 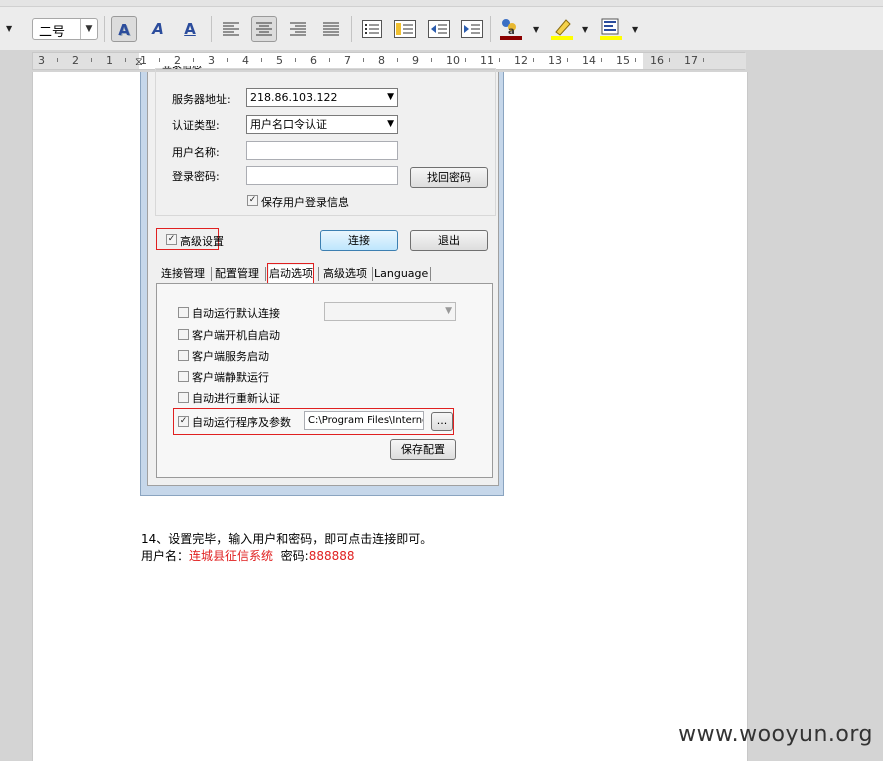 I want to click on auth-type-select: 用户名口令认证 ▼, so click(x=322, y=124).